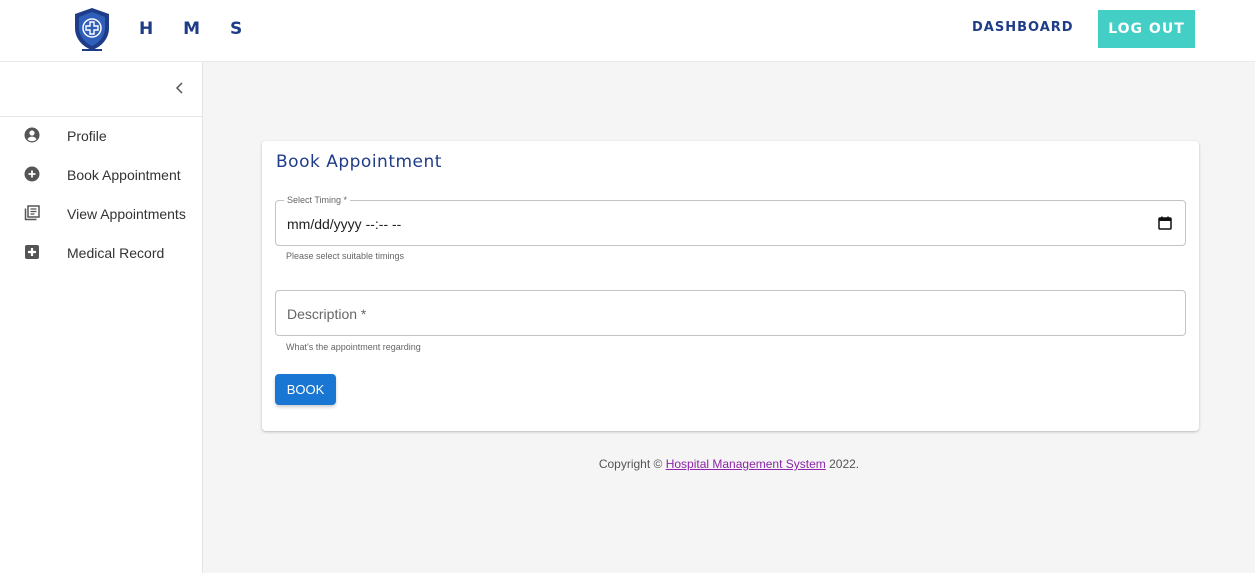 Image resolution: width=1255 pixels, height=573 pixels. I want to click on book-button: BOOK, so click(305, 389).